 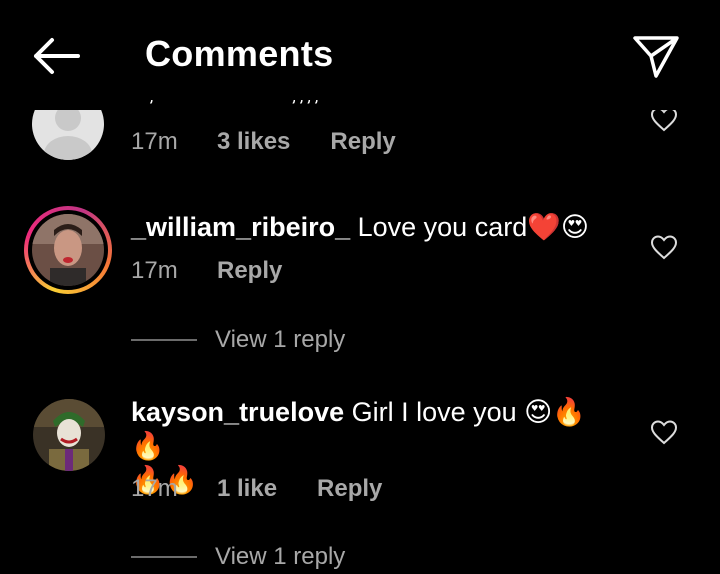 I want to click on comment-meta: 17m 1 like Reply, so click(x=256, y=489).